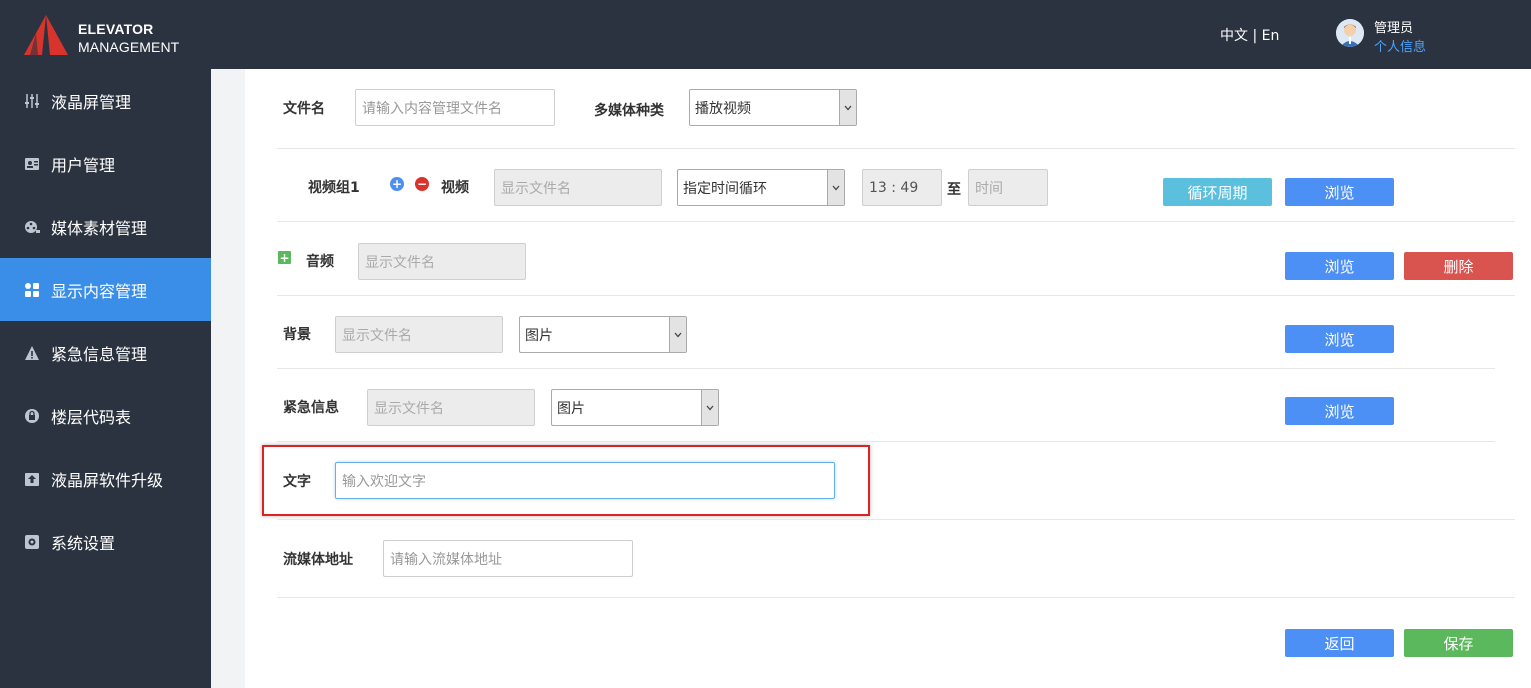  What do you see at coordinates (32, 353) in the screenshot?
I see `warning-icon` at bounding box center [32, 353].